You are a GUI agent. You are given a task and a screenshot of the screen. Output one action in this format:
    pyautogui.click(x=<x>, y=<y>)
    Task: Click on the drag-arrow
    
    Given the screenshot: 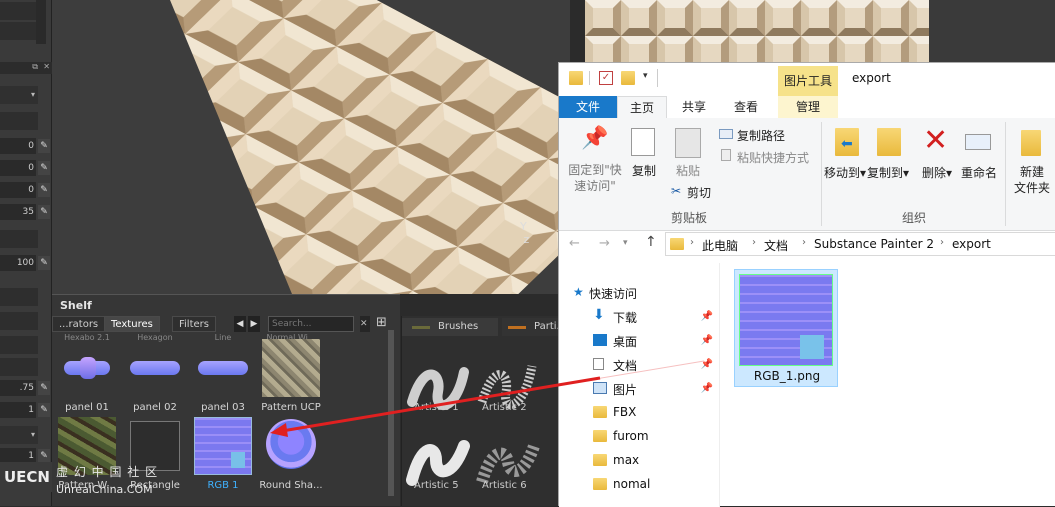 What is the action you would take?
    pyautogui.click(x=487, y=398)
    